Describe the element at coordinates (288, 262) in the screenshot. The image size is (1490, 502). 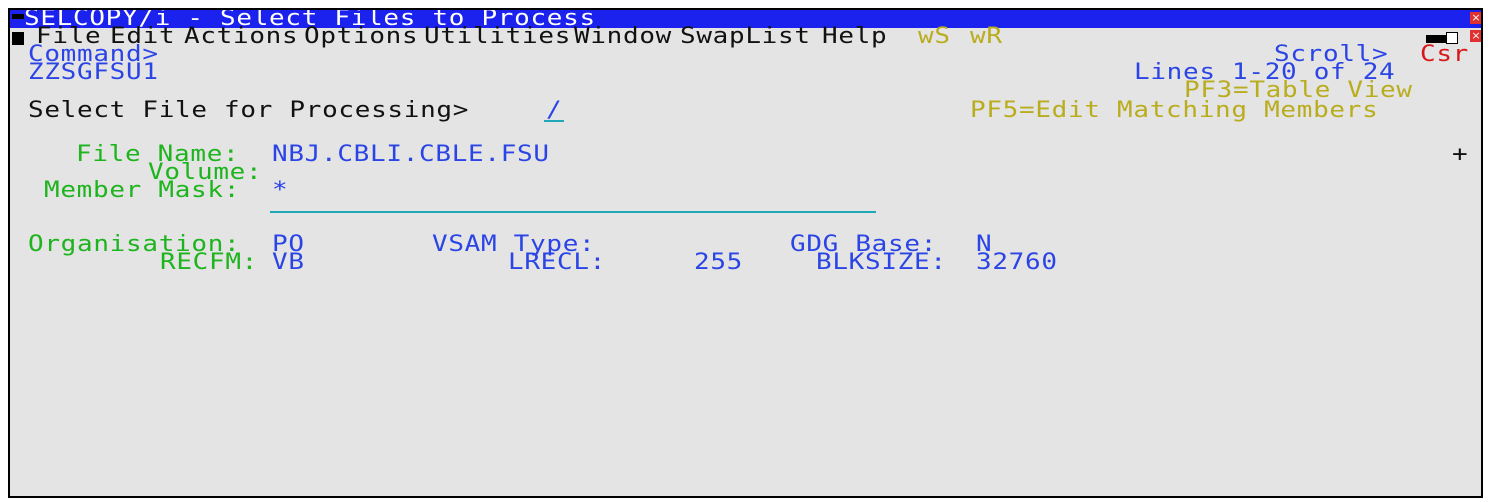
I see `recfm-value: VB` at that location.